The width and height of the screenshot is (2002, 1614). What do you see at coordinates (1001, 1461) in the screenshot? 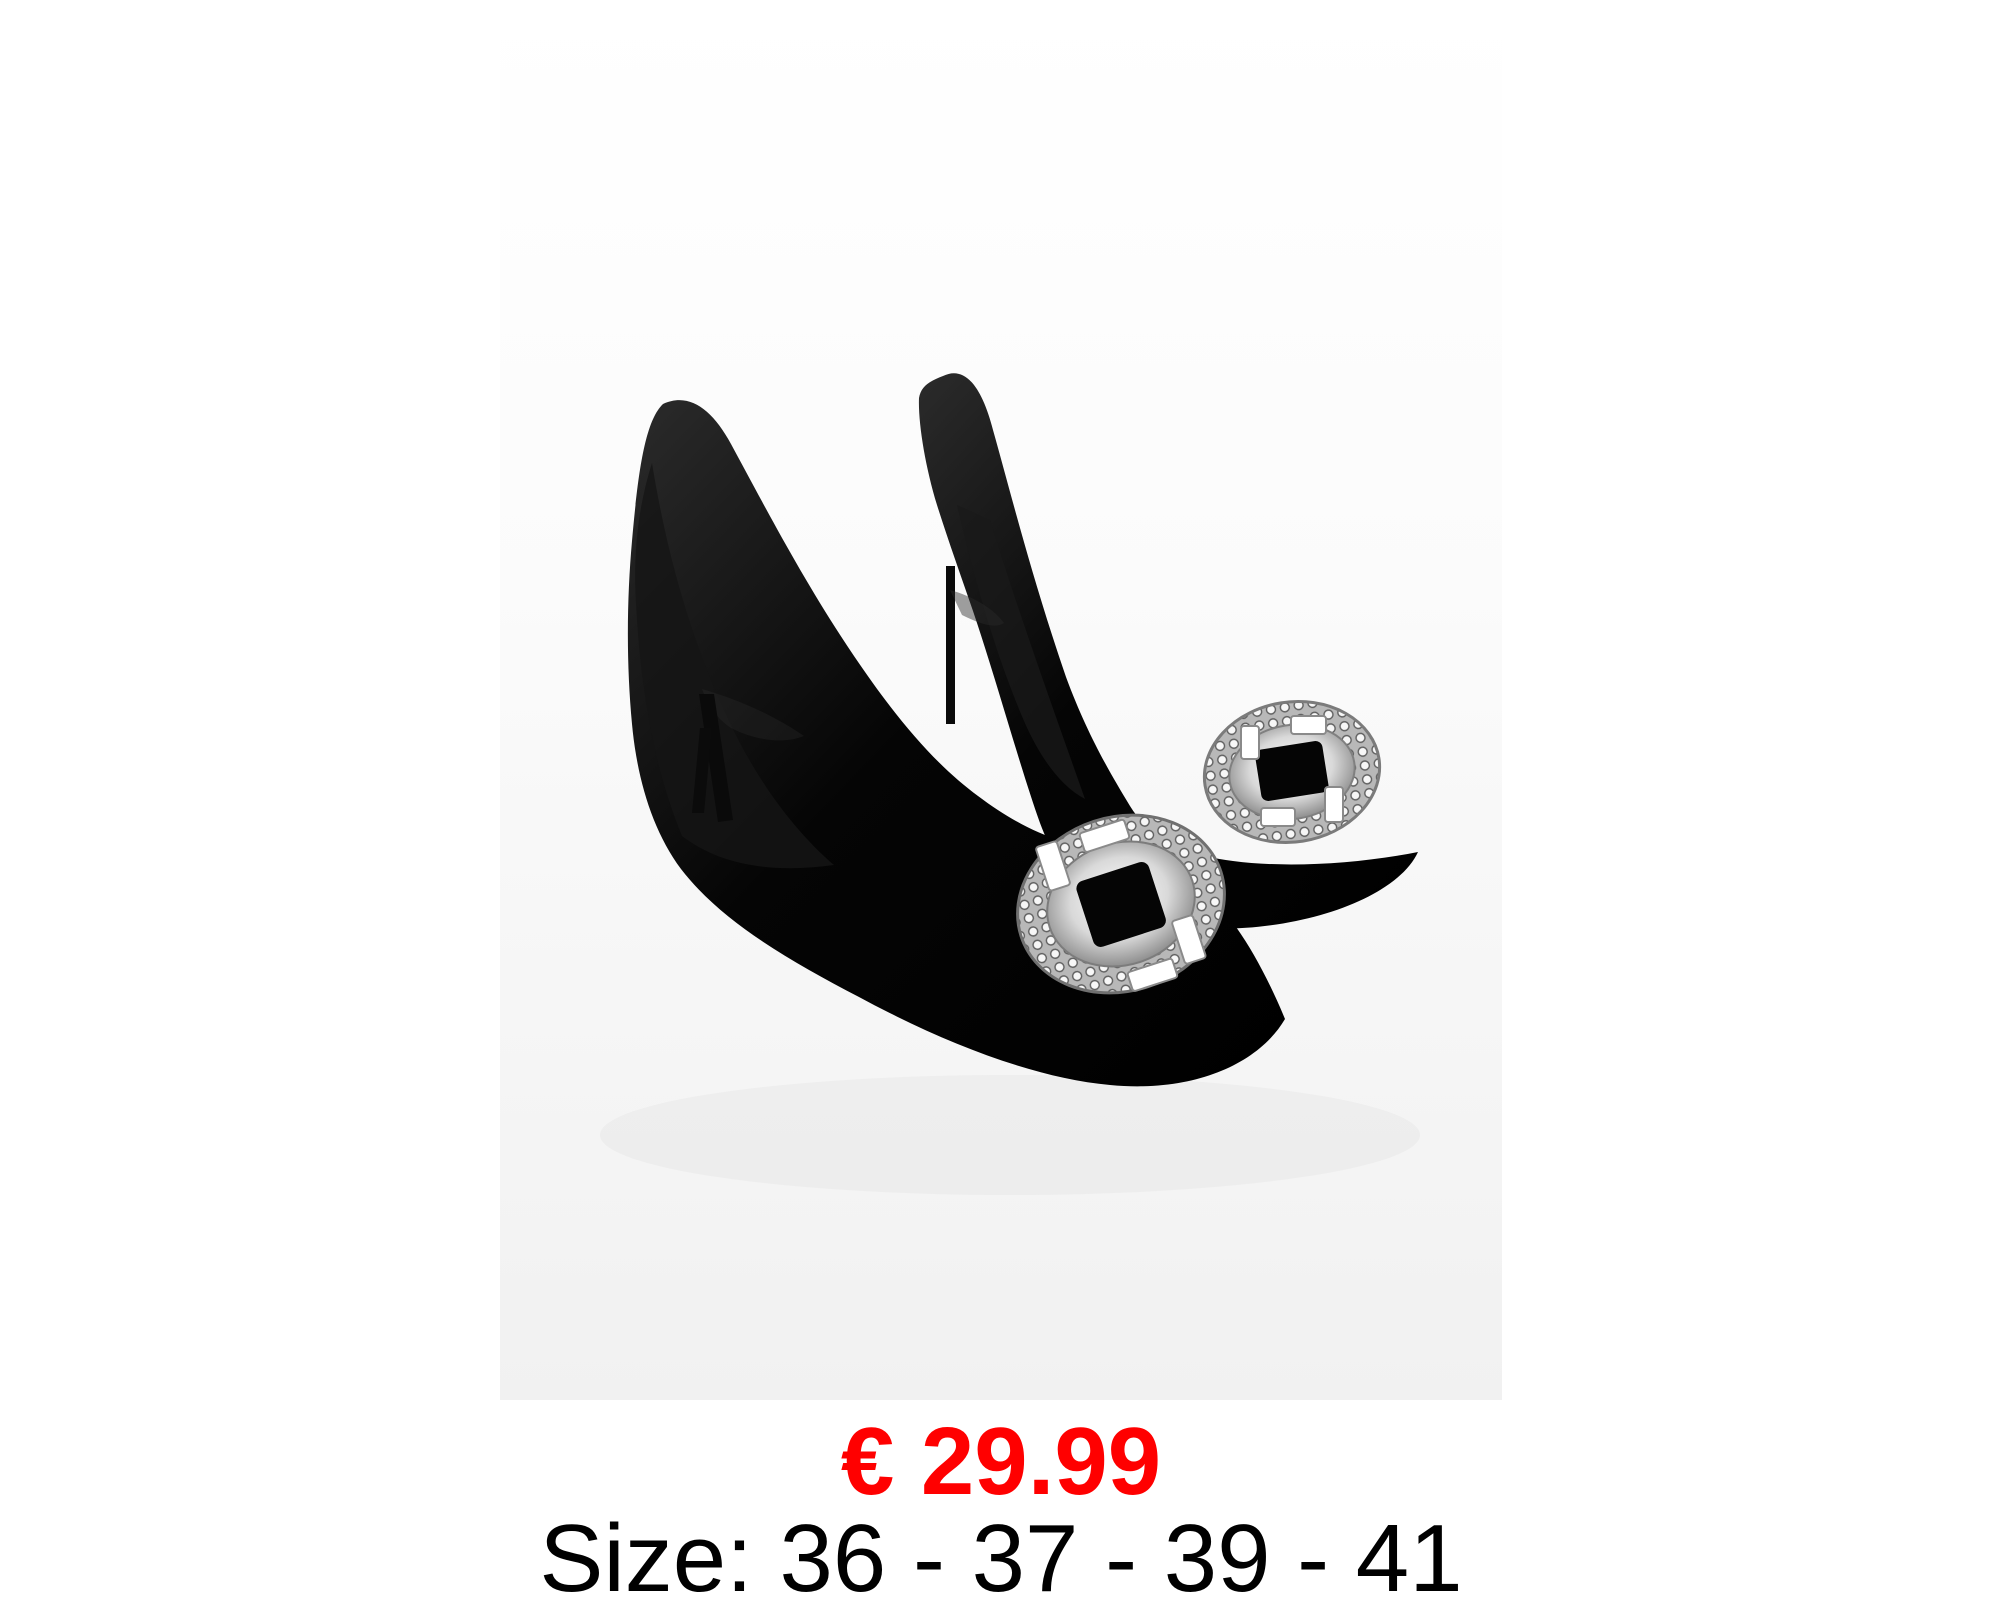
I see `product-price: € 29.99` at bounding box center [1001, 1461].